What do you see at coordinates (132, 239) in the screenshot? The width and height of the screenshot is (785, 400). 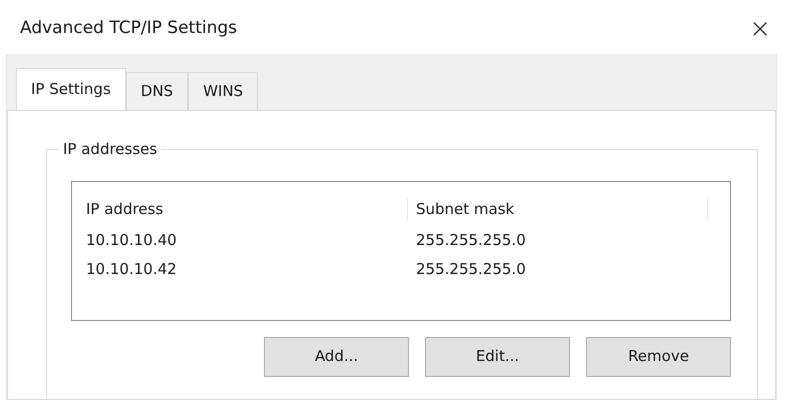 I see `table-cell-text: 10.10.10.40` at bounding box center [132, 239].